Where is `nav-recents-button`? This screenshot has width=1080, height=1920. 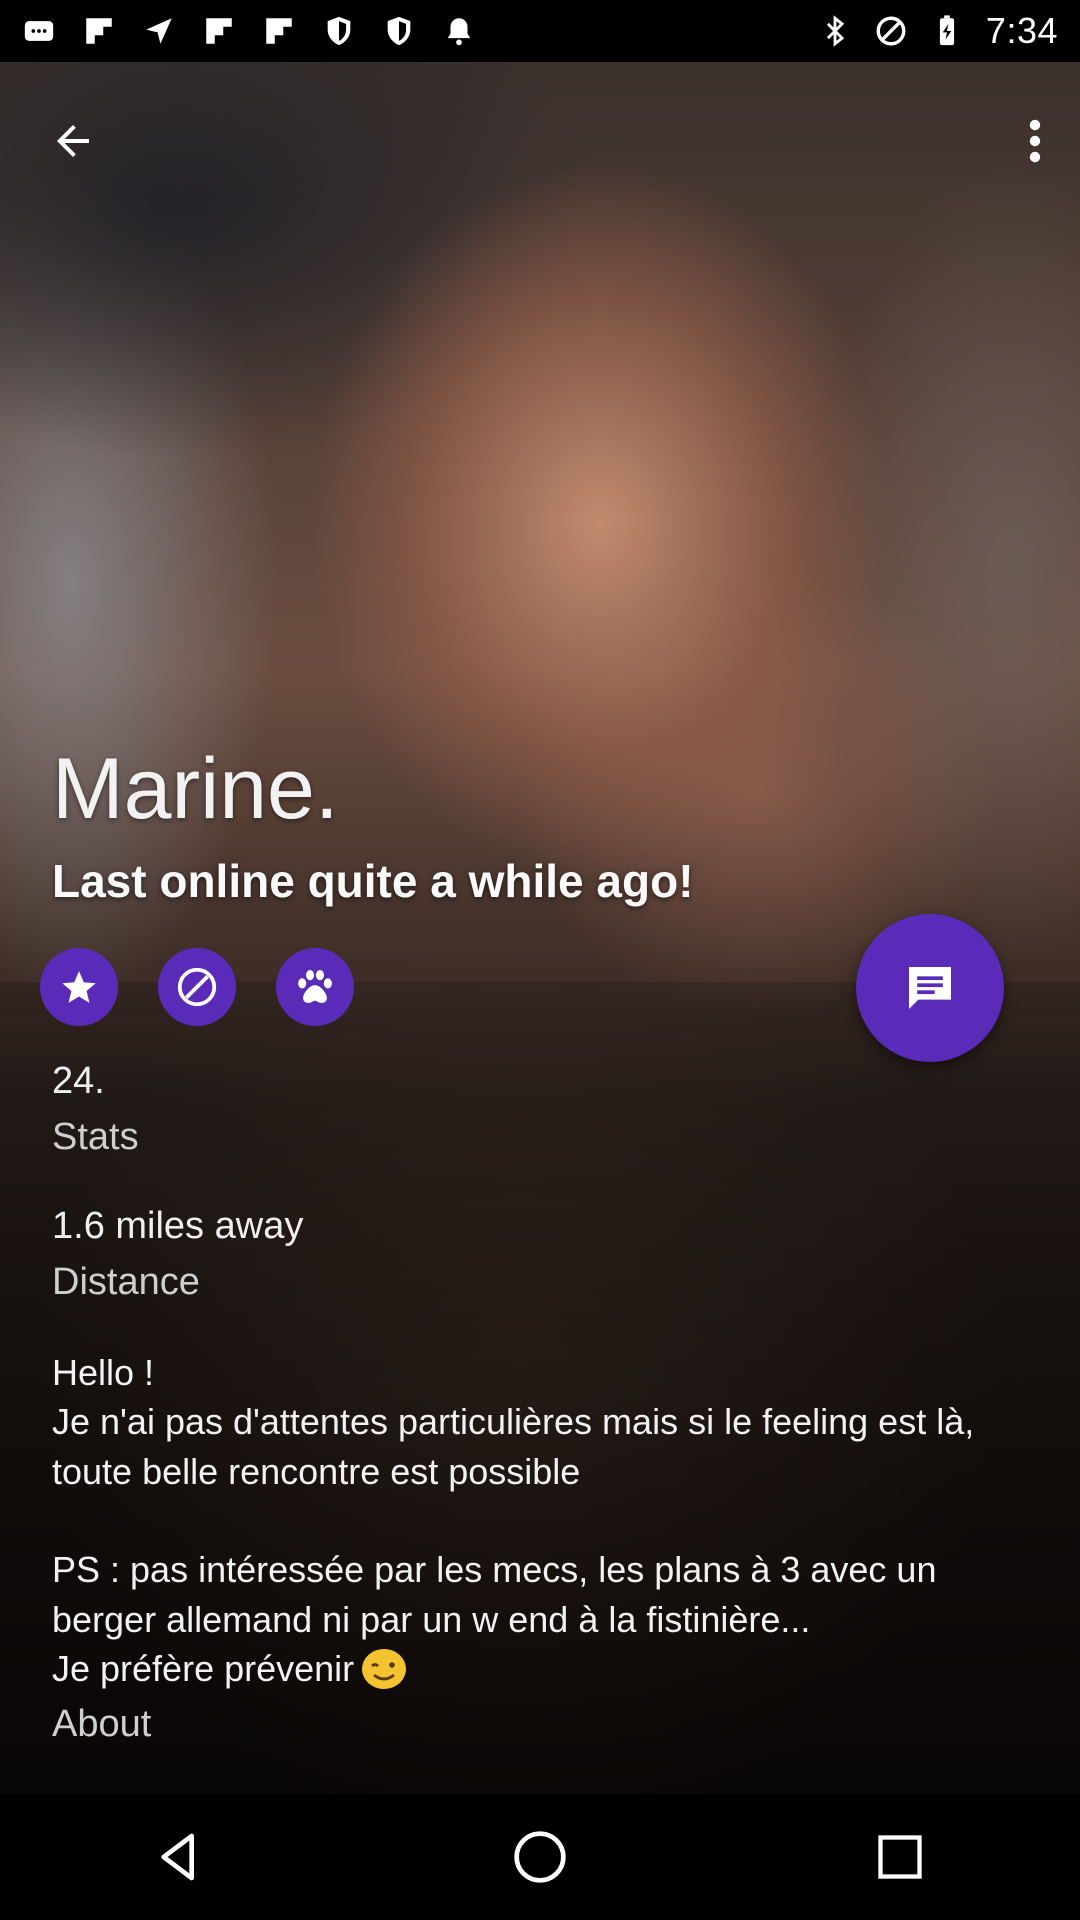 nav-recents-button is located at coordinates (900, 1857).